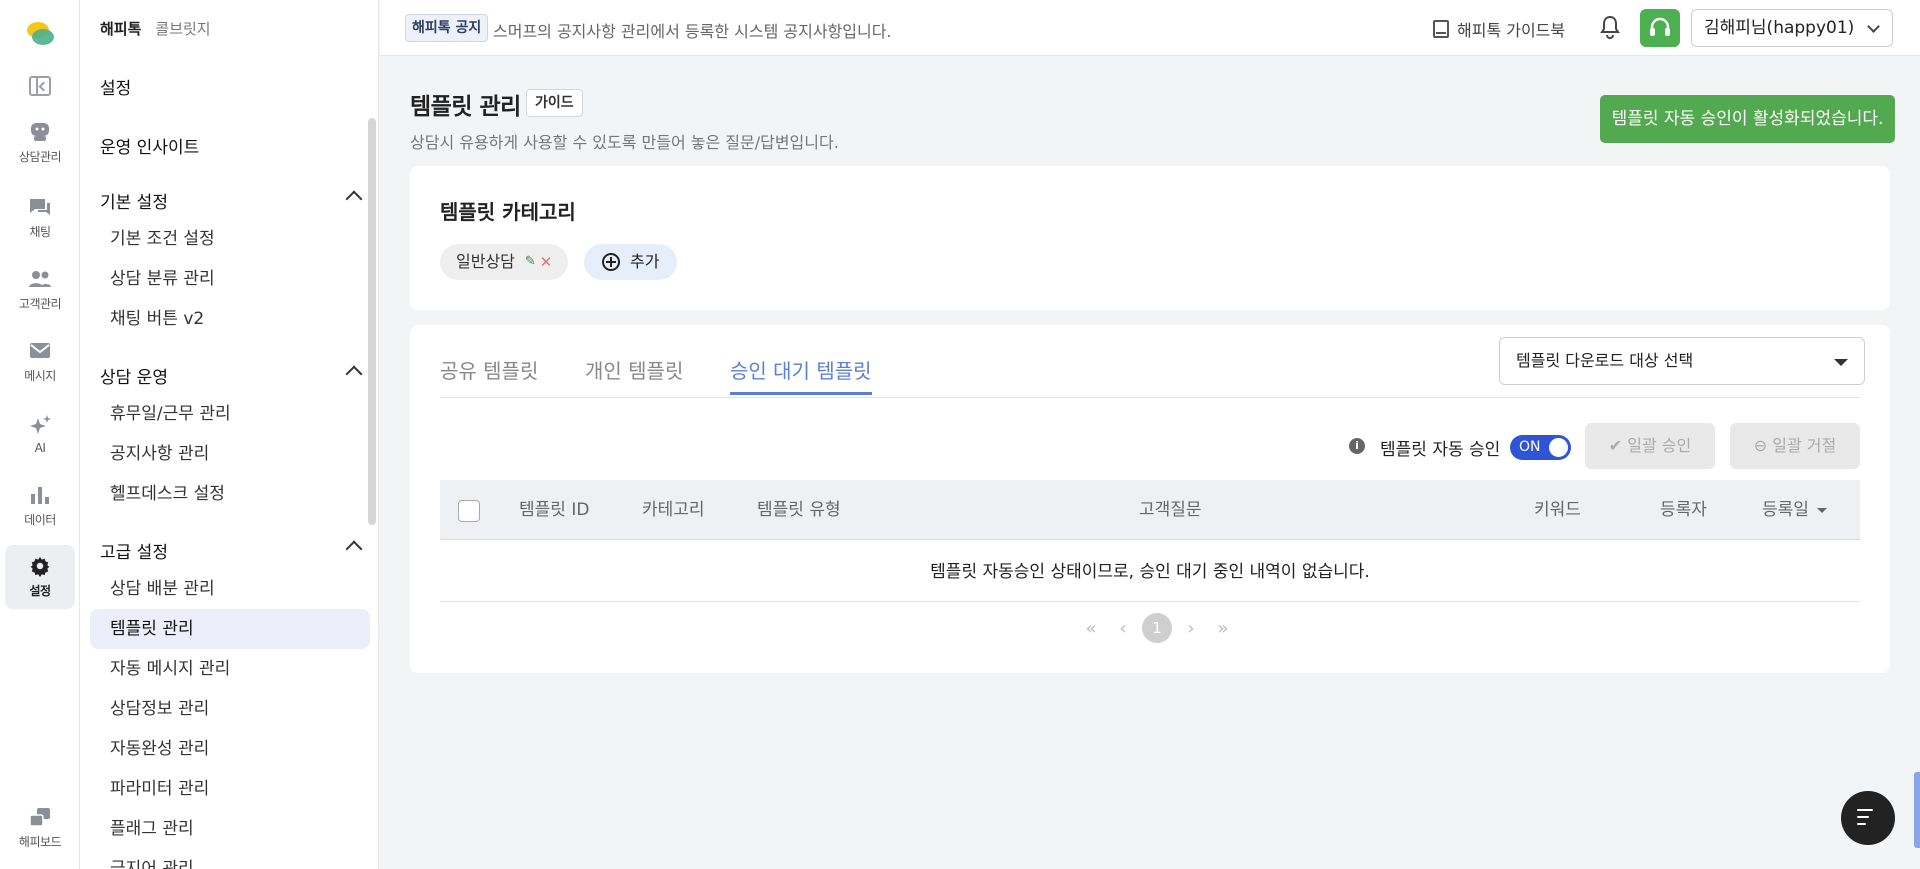  Describe the element at coordinates (230, 709) in the screenshot. I see `sidebar-item-consult-info: 상담정보 관리` at that location.